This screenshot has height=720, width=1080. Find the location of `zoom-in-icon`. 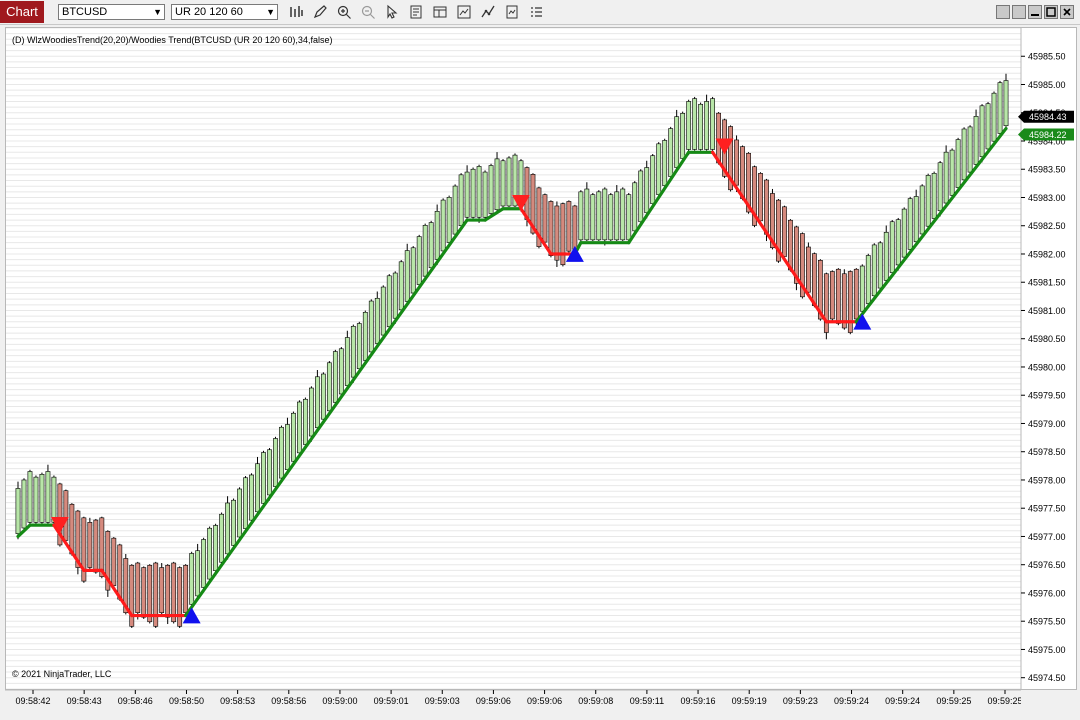

zoom-in-icon is located at coordinates (344, 12).